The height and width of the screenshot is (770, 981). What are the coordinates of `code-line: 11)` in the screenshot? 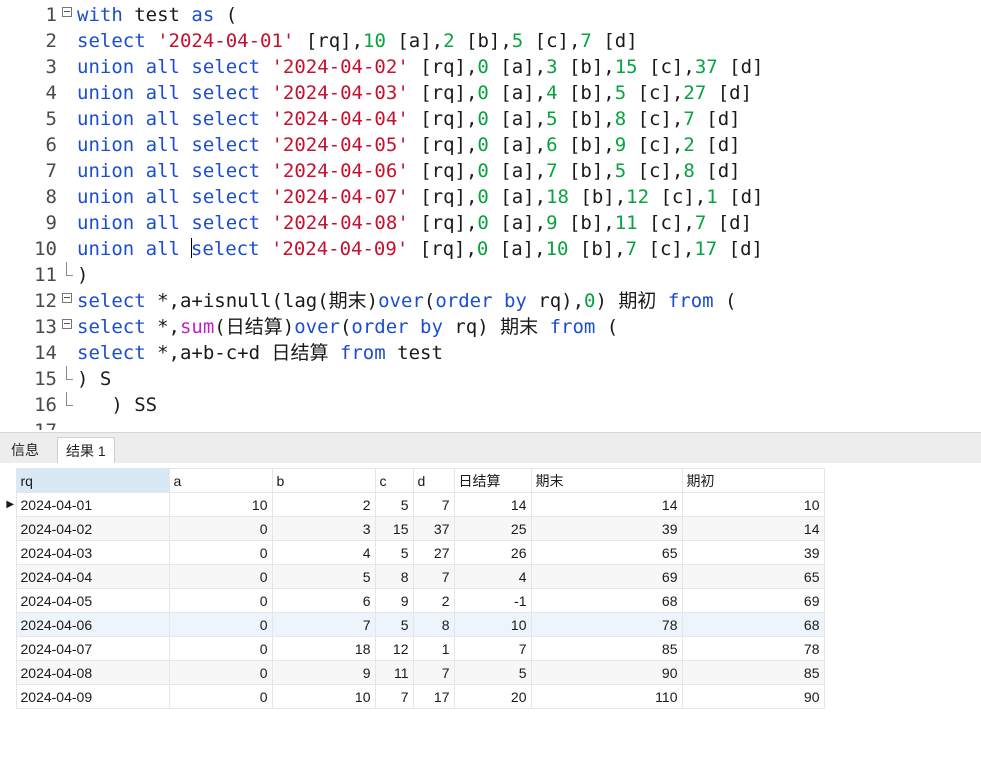 It's located at (490, 275).